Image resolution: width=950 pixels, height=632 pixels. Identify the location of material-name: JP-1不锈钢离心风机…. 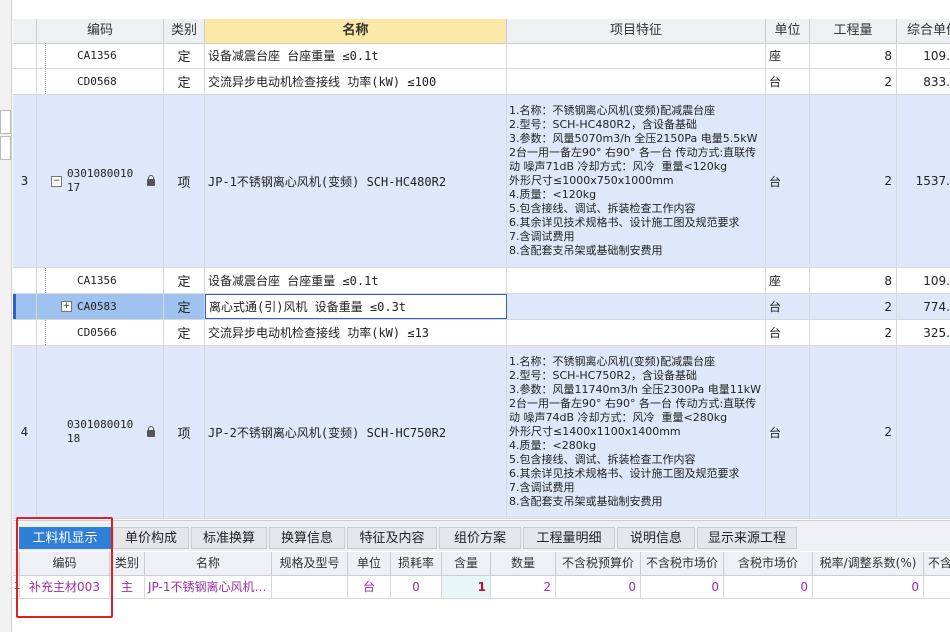
(208, 587).